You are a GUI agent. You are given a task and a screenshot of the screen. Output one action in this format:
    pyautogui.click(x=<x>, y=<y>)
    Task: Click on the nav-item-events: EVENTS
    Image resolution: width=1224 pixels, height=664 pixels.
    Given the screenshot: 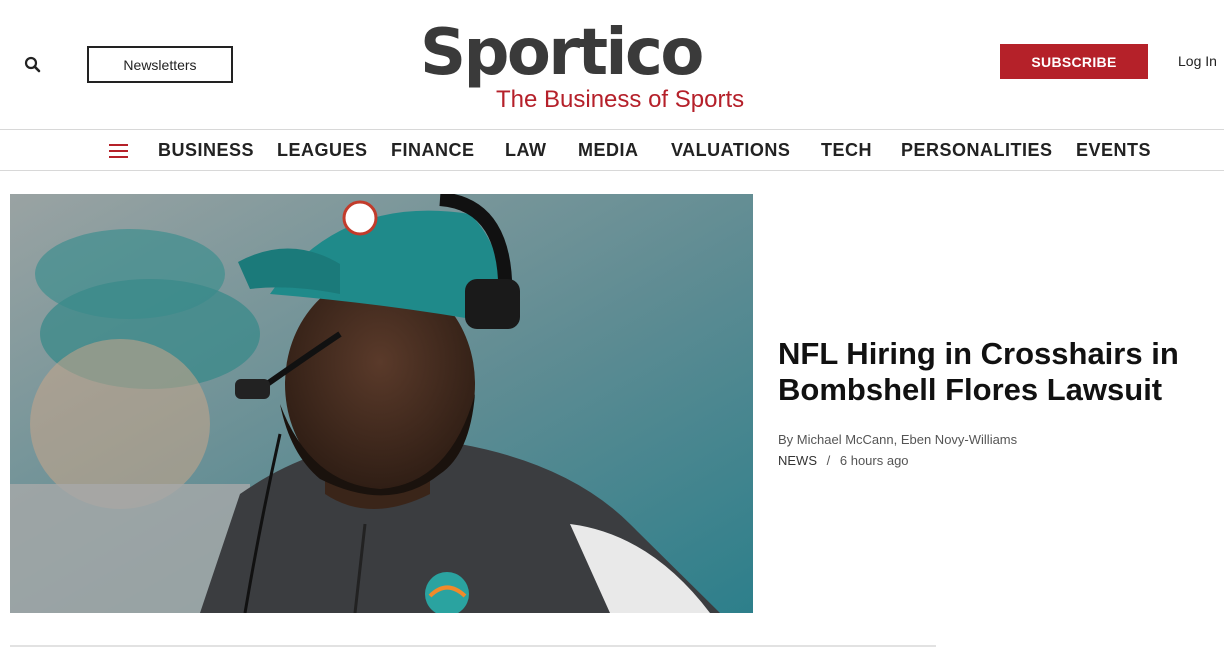 What is the action you would take?
    pyautogui.click(x=1113, y=150)
    